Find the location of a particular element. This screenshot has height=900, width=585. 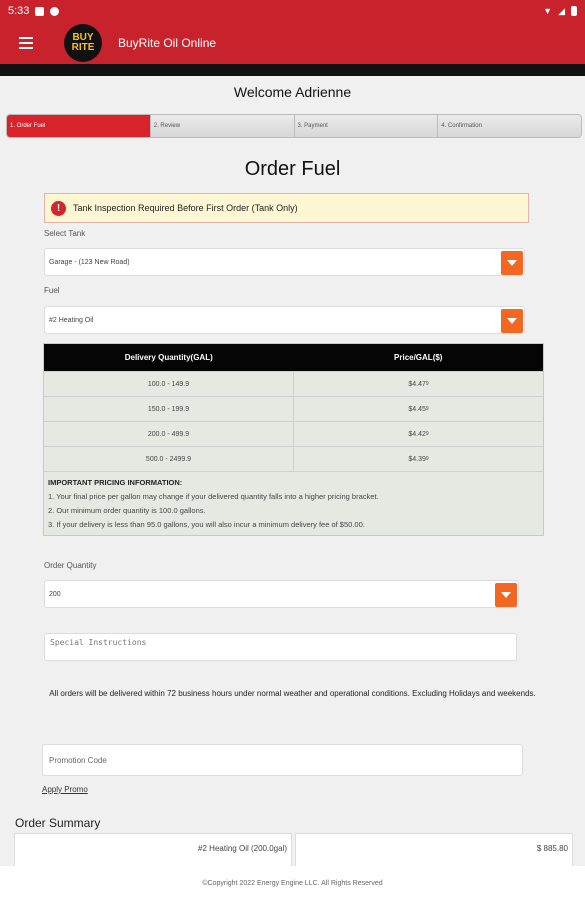

buyrite-logo: BUY RITE is located at coordinates (83, 43).